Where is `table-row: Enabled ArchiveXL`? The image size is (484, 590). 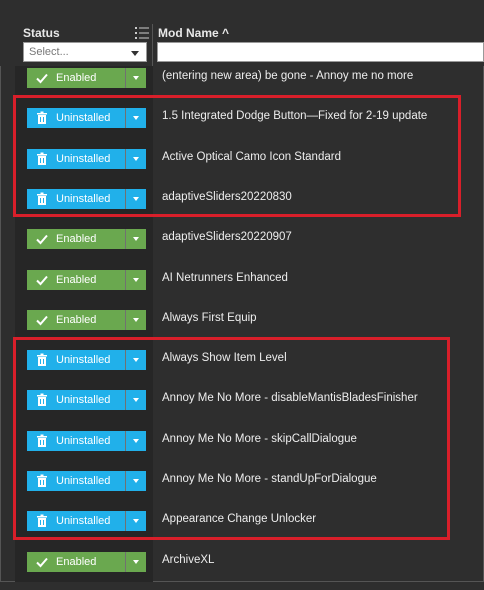 table-row: Enabled ArchiveXL is located at coordinates (242, 570).